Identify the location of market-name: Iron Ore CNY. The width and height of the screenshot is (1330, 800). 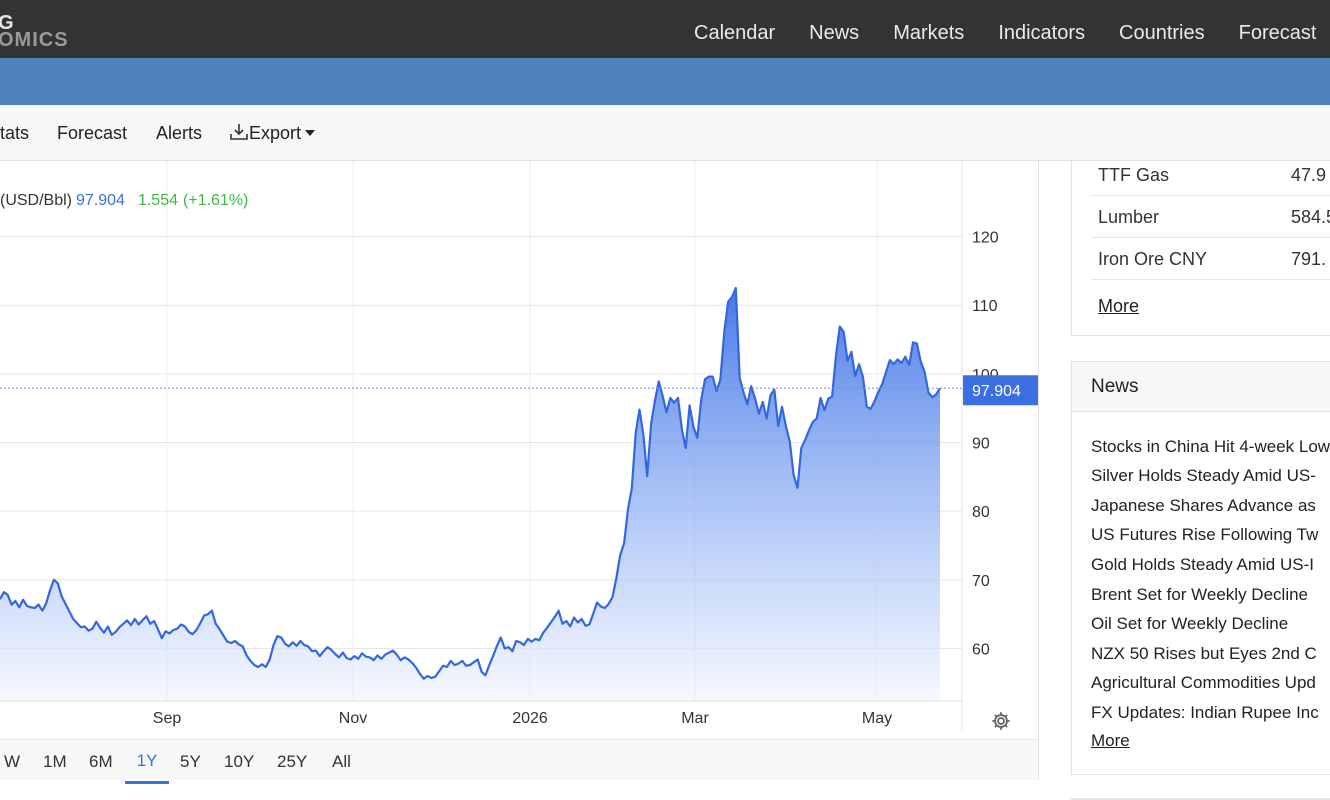
(1153, 259).